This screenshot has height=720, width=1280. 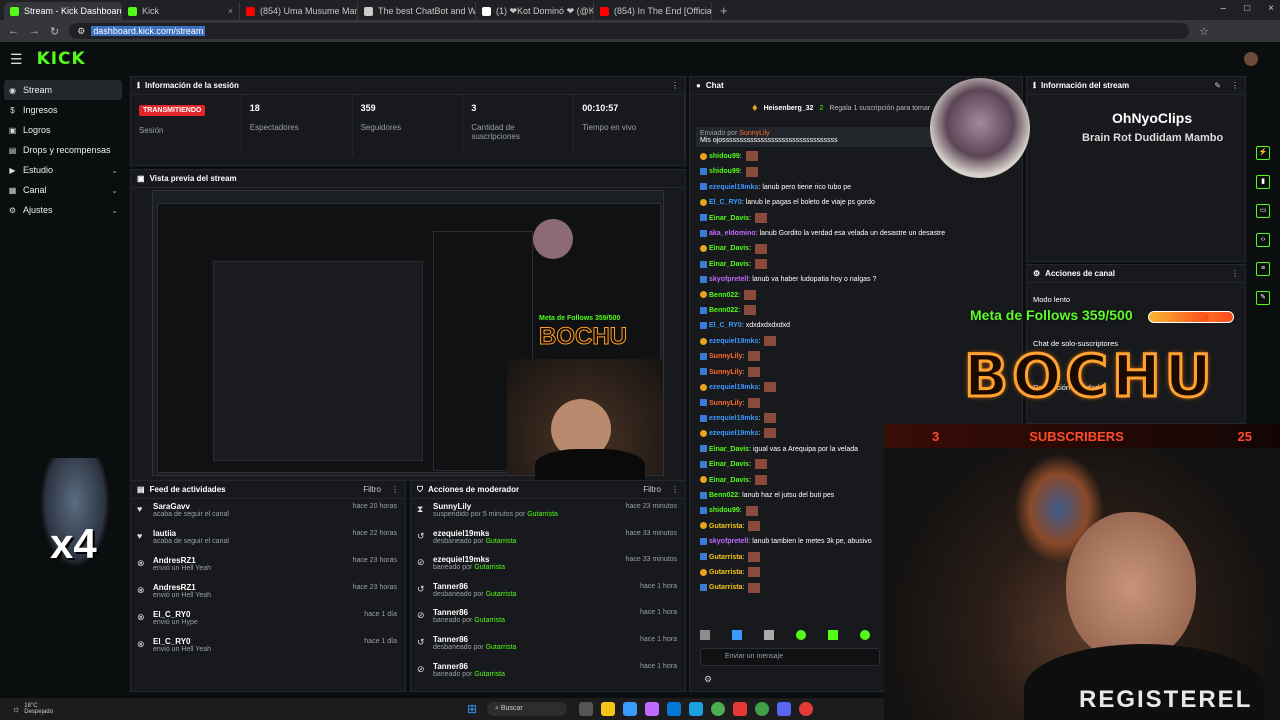 I want to click on user-avatar, so click(x=1251, y=59).